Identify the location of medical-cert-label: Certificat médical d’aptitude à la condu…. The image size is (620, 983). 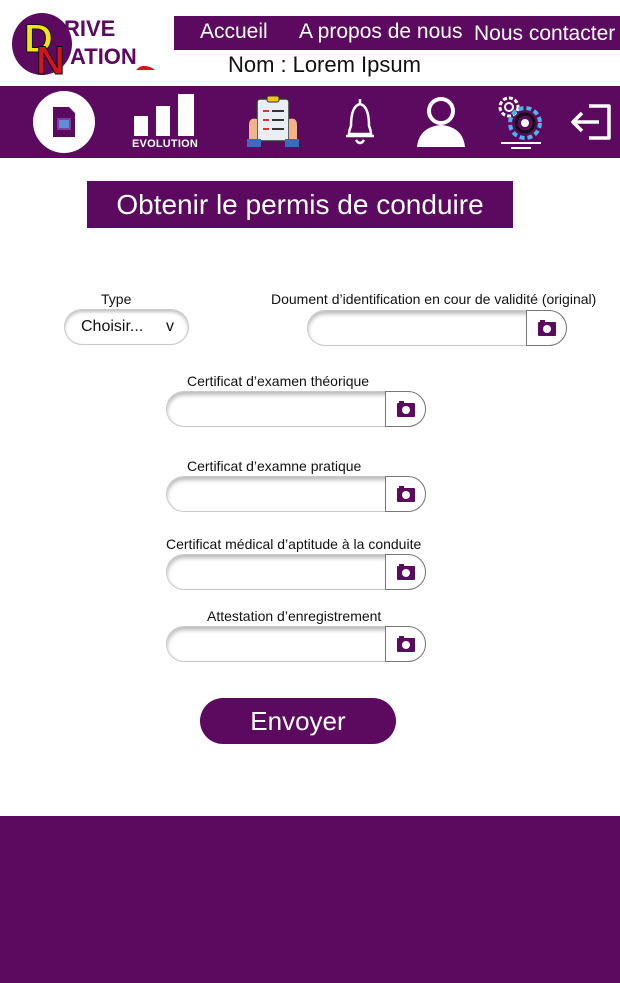
(294, 544).